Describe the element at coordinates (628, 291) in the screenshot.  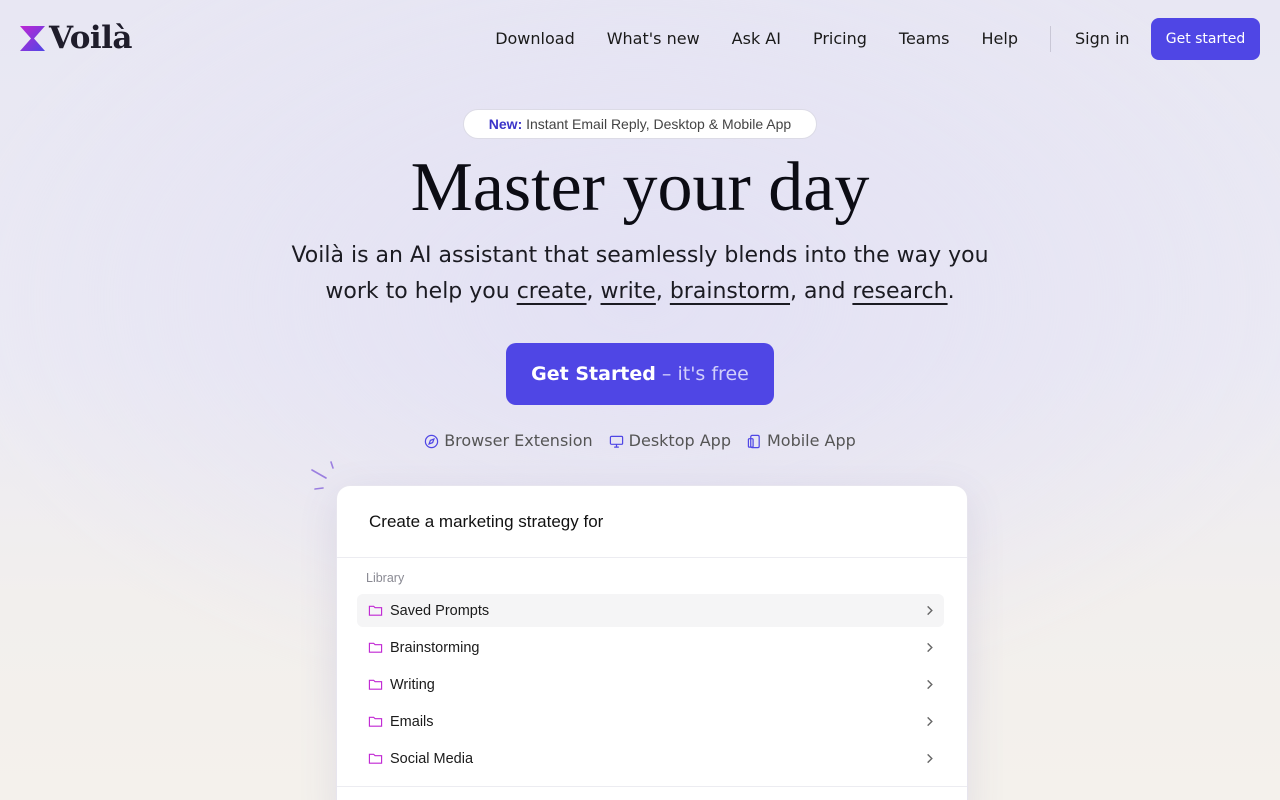
I see `write-link: write` at that location.